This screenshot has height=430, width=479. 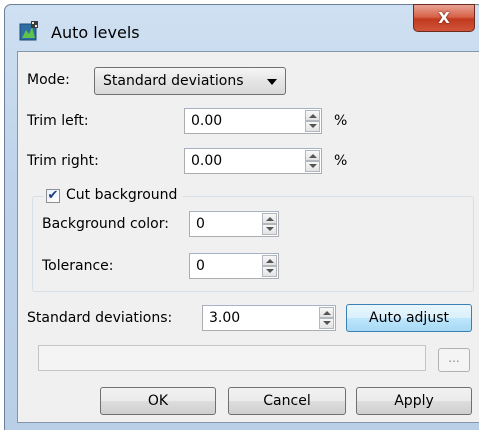 I want to click on cut-background-checkbox-row: ✔ Cut background Cut background, so click(x=114, y=197).